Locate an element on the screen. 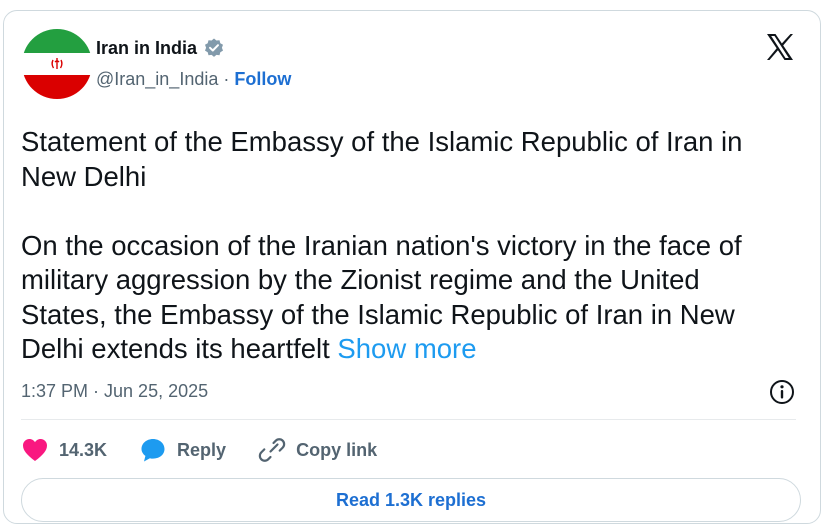 The image size is (826, 528). reply-label: Reply is located at coordinates (202, 449).